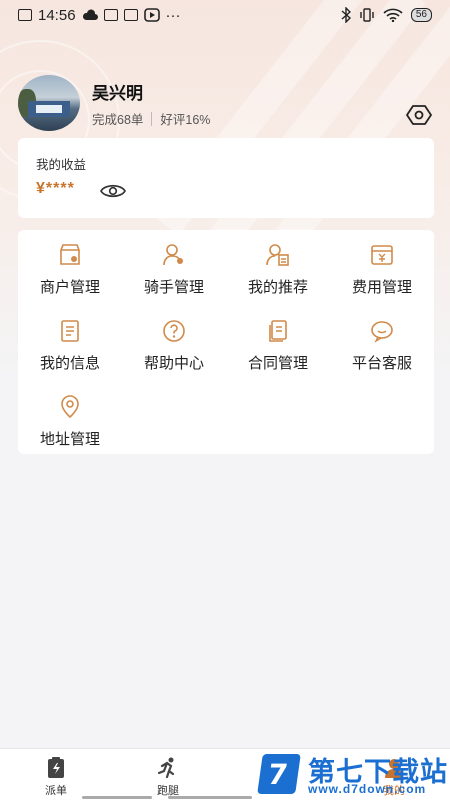  I want to click on user-stats: 完成68单 好评16%, so click(151, 118).